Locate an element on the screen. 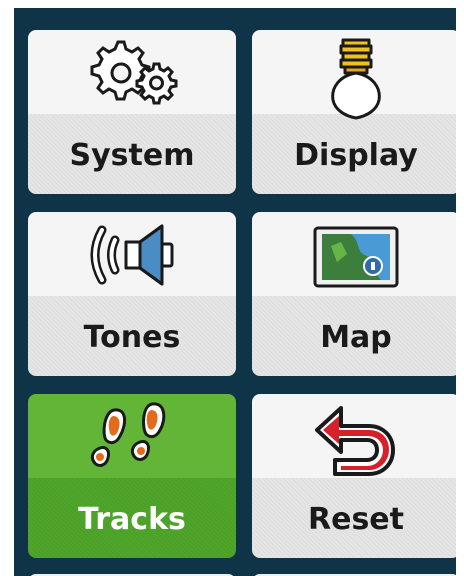  reset-label: Reset is located at coordinates (356, 519).